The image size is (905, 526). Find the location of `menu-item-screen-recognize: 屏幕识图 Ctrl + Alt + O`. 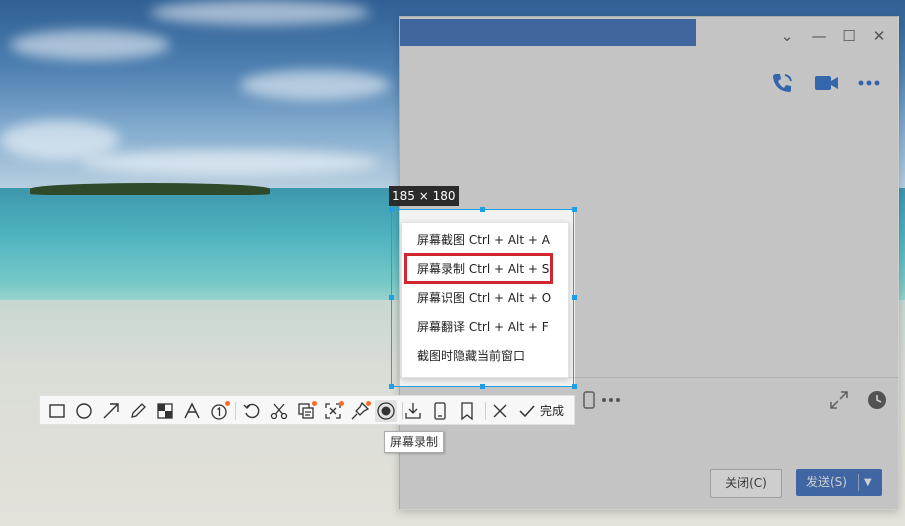

menu-item-screen-recognize: 屏幕识图 Ctrl + Alt + O is located at coordinates (485, 298).